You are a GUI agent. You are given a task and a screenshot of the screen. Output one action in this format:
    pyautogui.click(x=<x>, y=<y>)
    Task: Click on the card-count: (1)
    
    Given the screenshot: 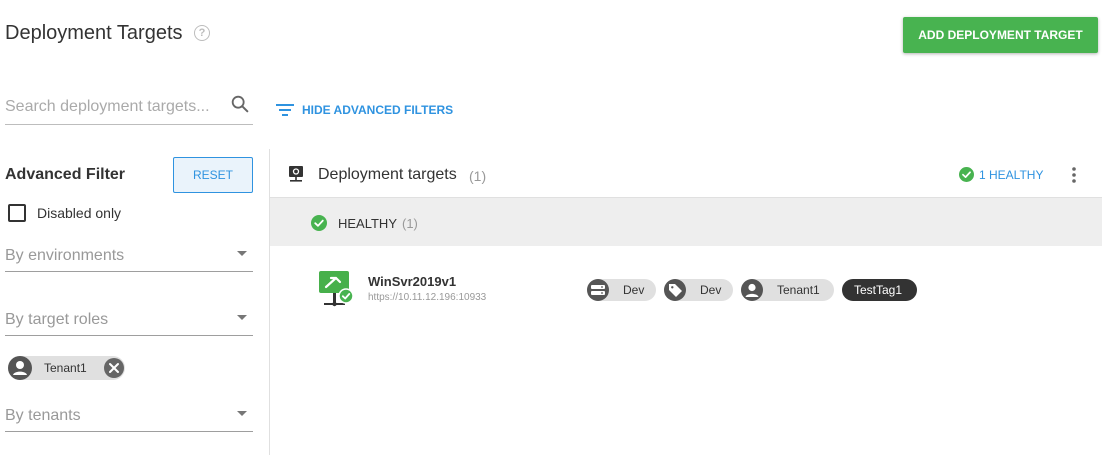 What is the action you would take?
    pyautogui.click(x=478, y=176)
    